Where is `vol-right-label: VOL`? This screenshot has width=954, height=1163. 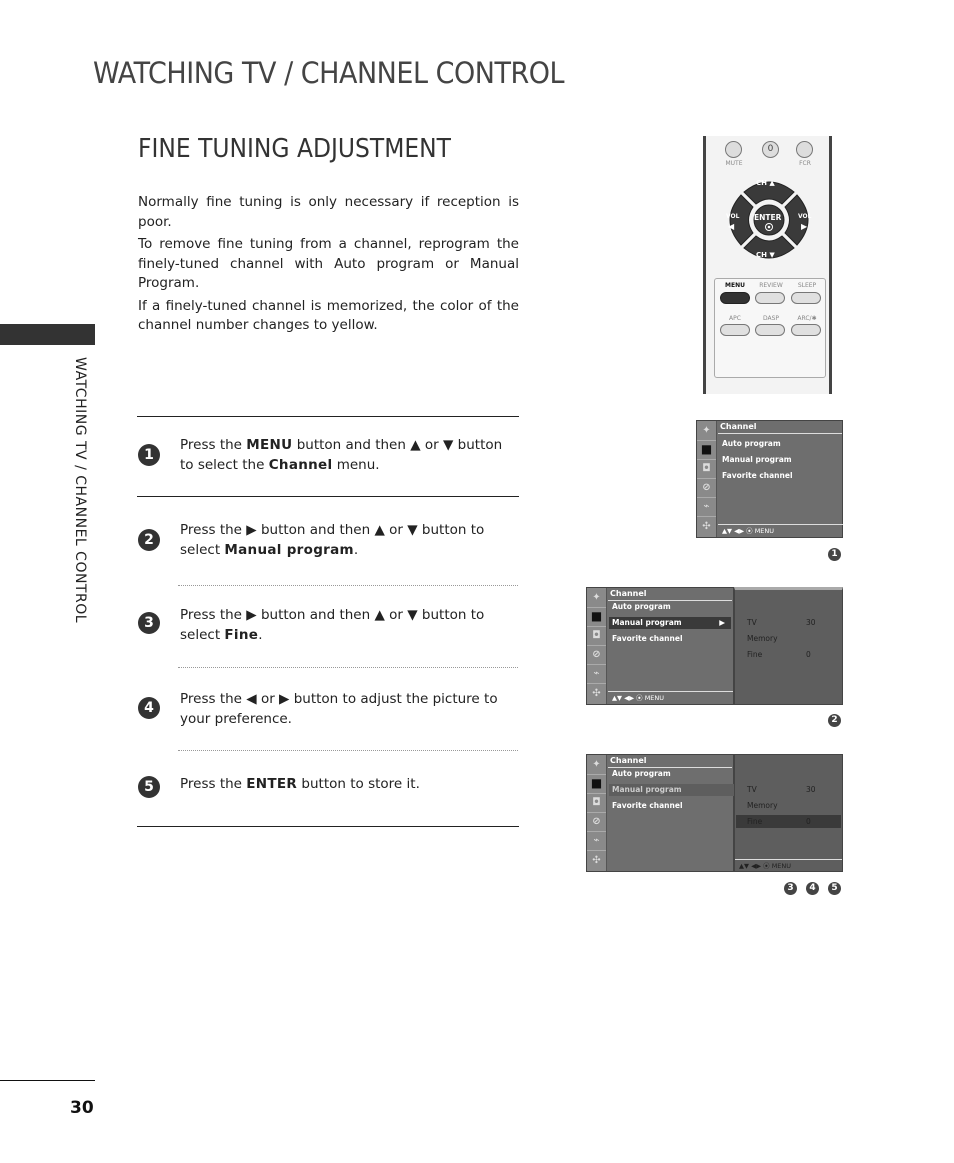 vol-right-label: VOL is located at coordinates (805, 216).